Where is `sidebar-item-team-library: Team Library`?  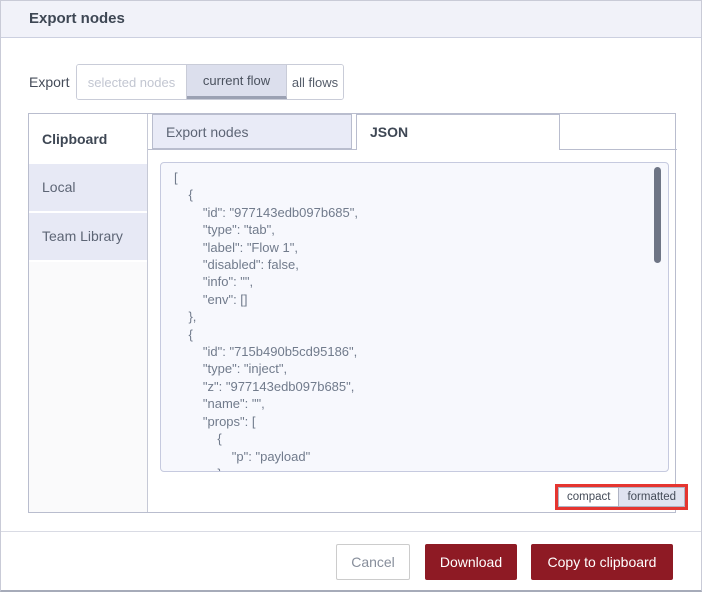 sidebar-item-team-library: Team Library is located at coordinates (88, 236).